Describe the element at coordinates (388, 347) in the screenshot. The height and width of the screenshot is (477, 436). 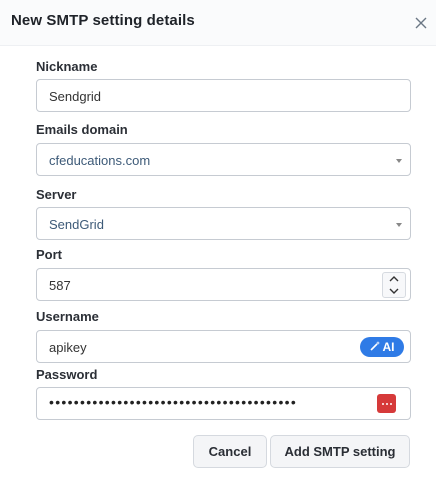
I see `ai-label: AI` at that location.